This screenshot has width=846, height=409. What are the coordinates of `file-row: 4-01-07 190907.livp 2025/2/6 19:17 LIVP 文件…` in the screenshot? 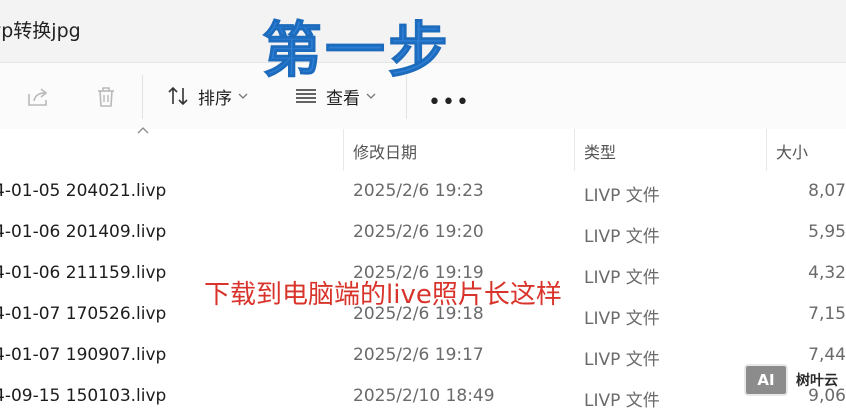 It's located at (423, 357).